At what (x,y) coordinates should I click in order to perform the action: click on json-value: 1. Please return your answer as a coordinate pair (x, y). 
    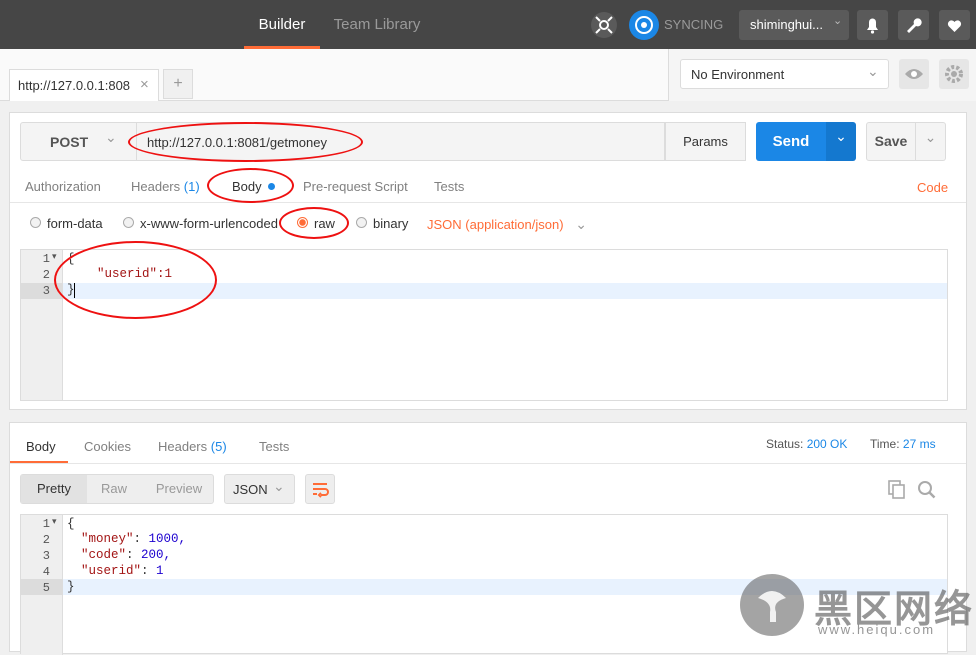
    Looking at the image, I should click on (160, 571).